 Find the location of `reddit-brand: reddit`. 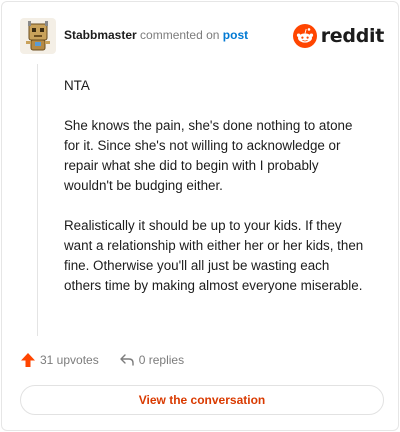

reddit-brand: reddit is located at coordinates (338, 36).